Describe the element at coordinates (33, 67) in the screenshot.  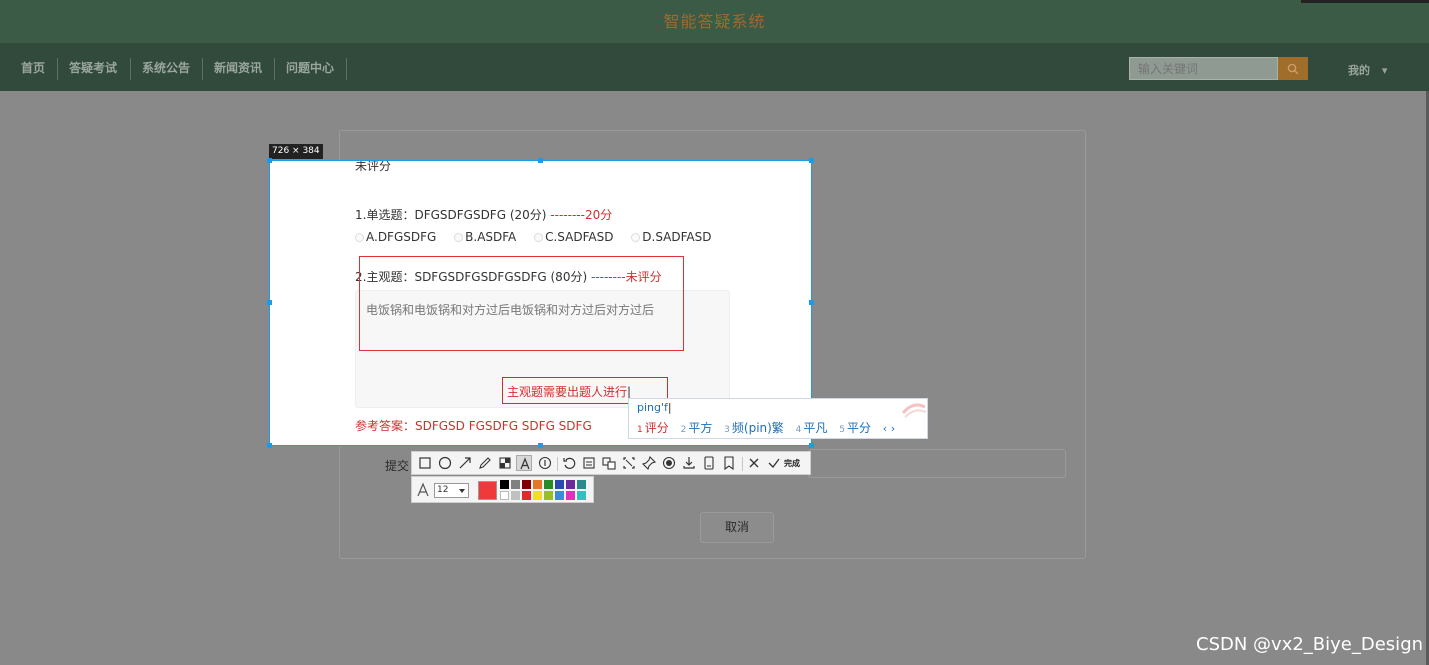
I see `nav-item-home: 首页` at that location.